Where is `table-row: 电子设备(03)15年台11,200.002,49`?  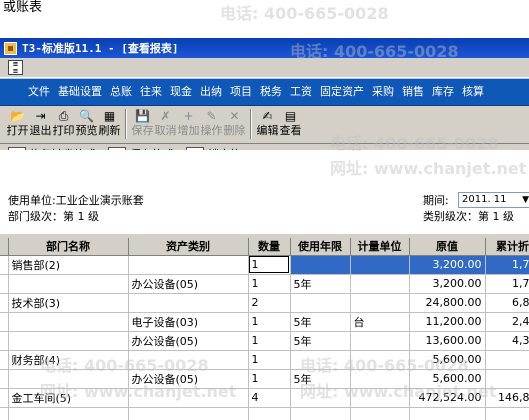
table-row: 电子设备(03)15年台11,200.002,49 is located at coordinates (264, 322).